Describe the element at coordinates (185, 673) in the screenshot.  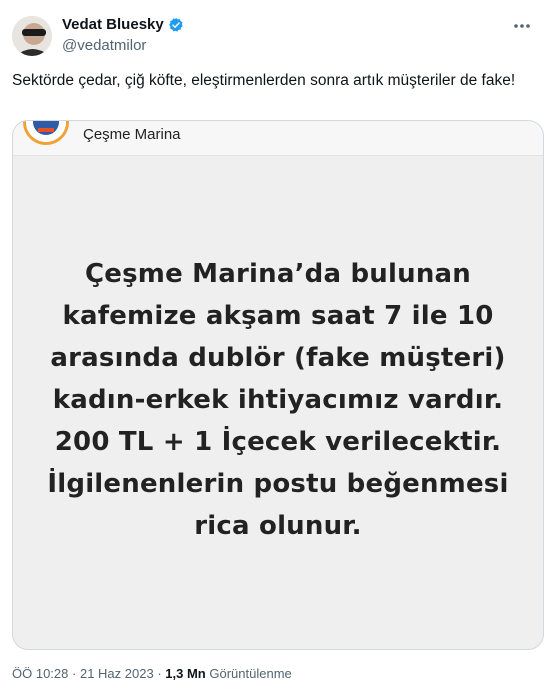
I see `views-count: 1,3 Mn` at that location.